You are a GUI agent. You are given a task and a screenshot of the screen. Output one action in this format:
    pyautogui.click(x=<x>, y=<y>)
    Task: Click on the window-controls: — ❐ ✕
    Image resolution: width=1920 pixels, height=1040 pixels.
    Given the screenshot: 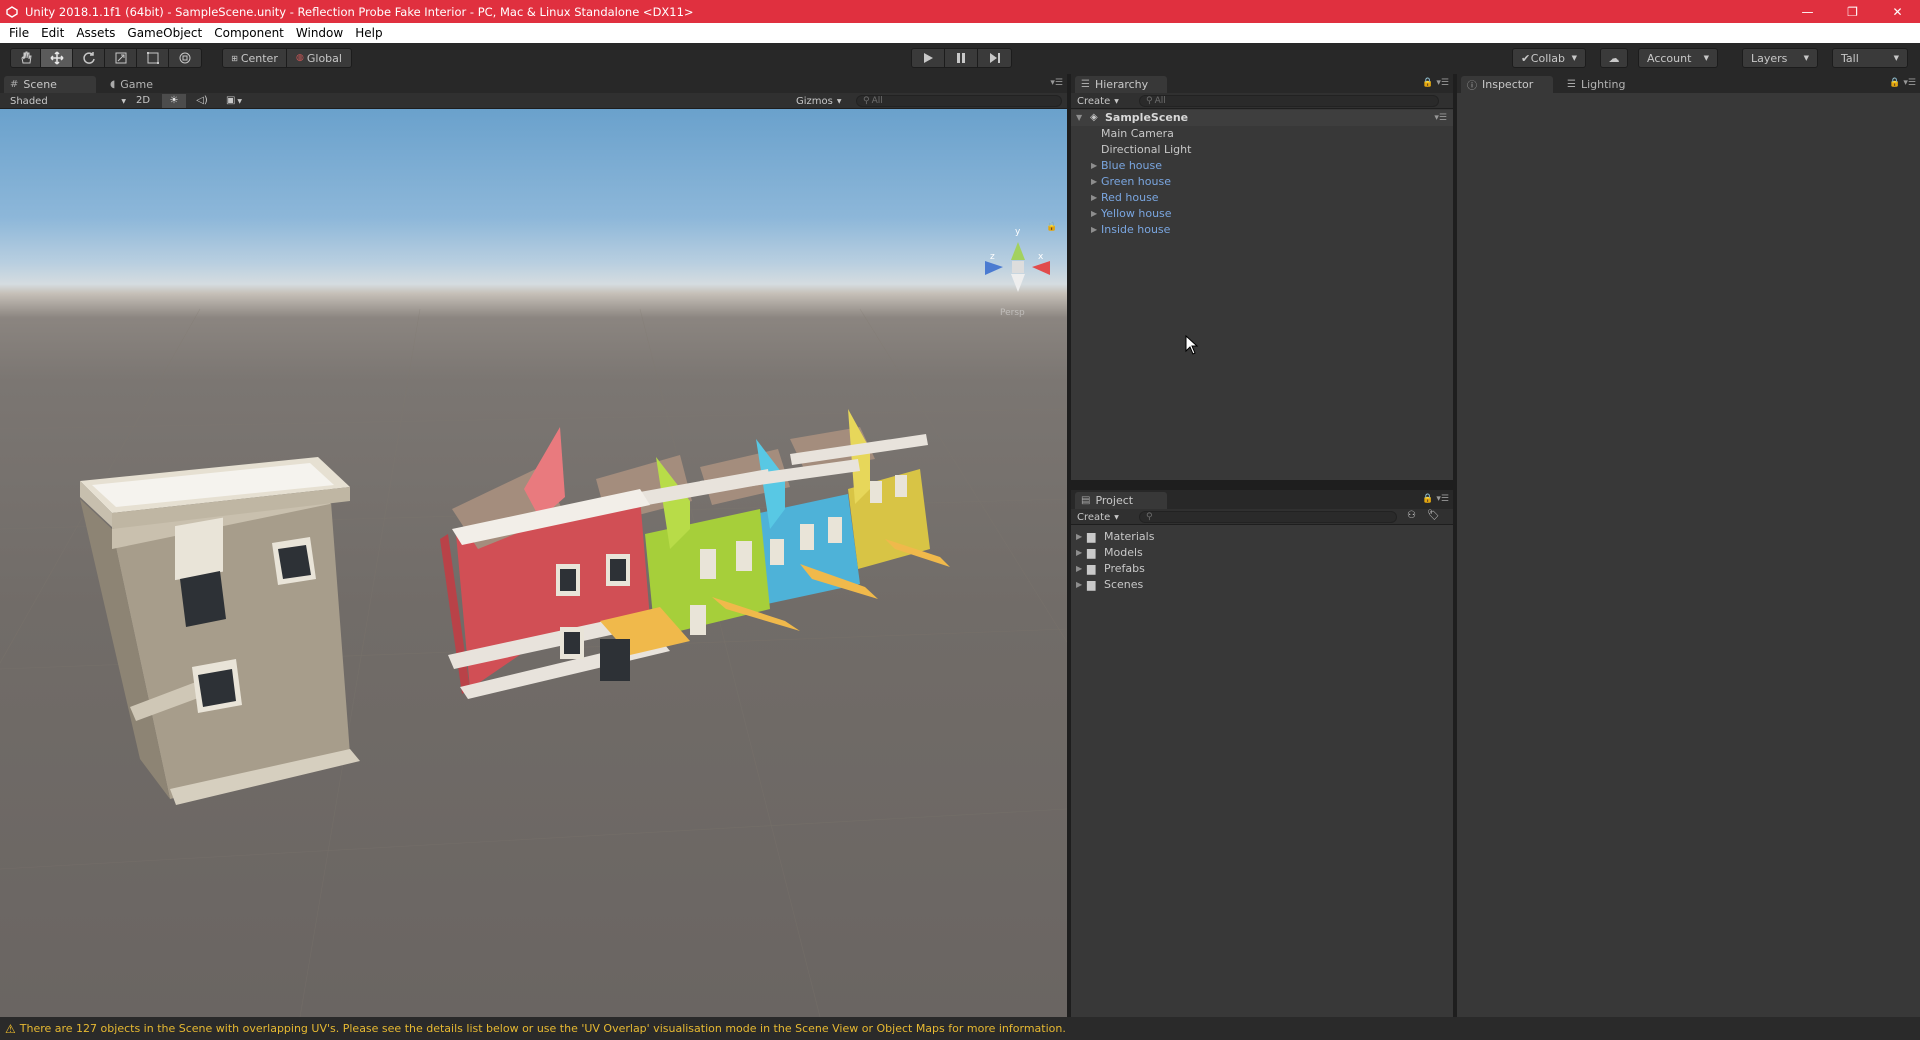 What is the action you would take?
    pyautogui.click(x=1852, y=11)
    